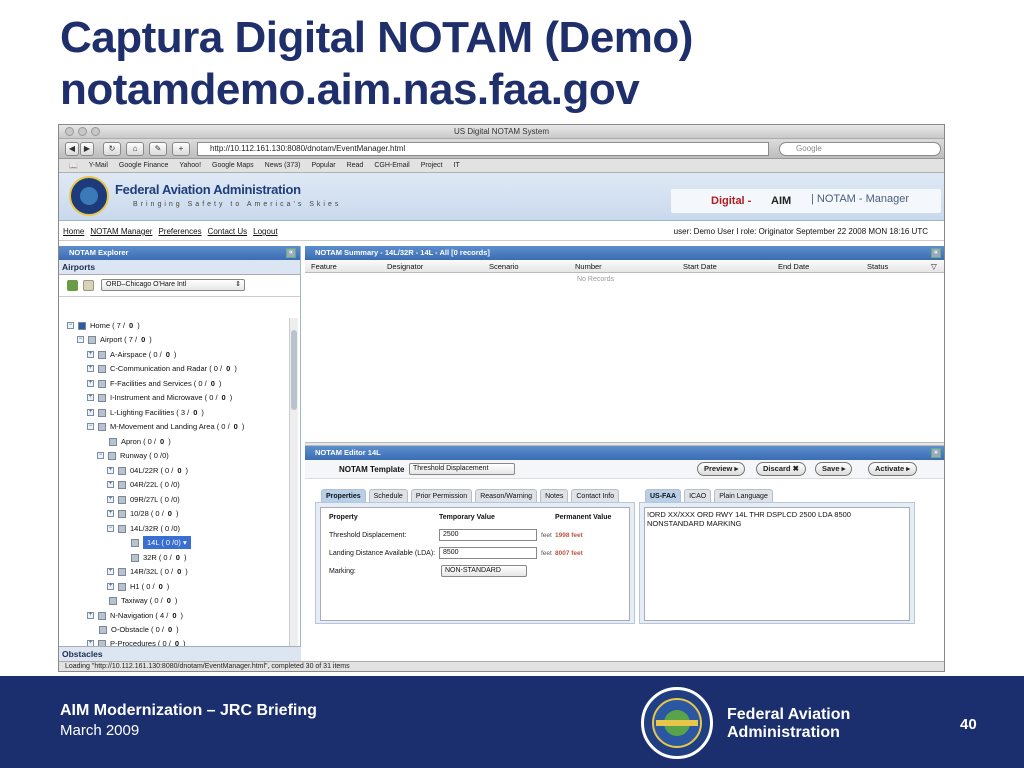 The height and width of the screenshot is (768, 1024). Describe the element at coordinates (877, 266) in the screenshot. I see `col-status: Status` at that location.